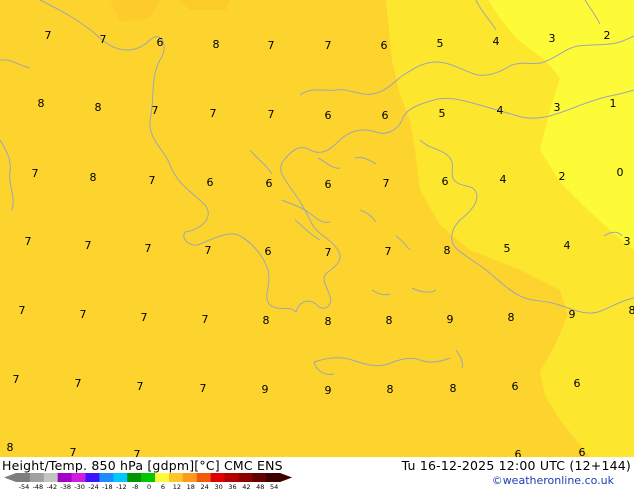 The width and height of the screenshot is (634, 490). Describe the element at coordinates (205, 486) in the screenshot. I see `legend-label: 24` at that location.